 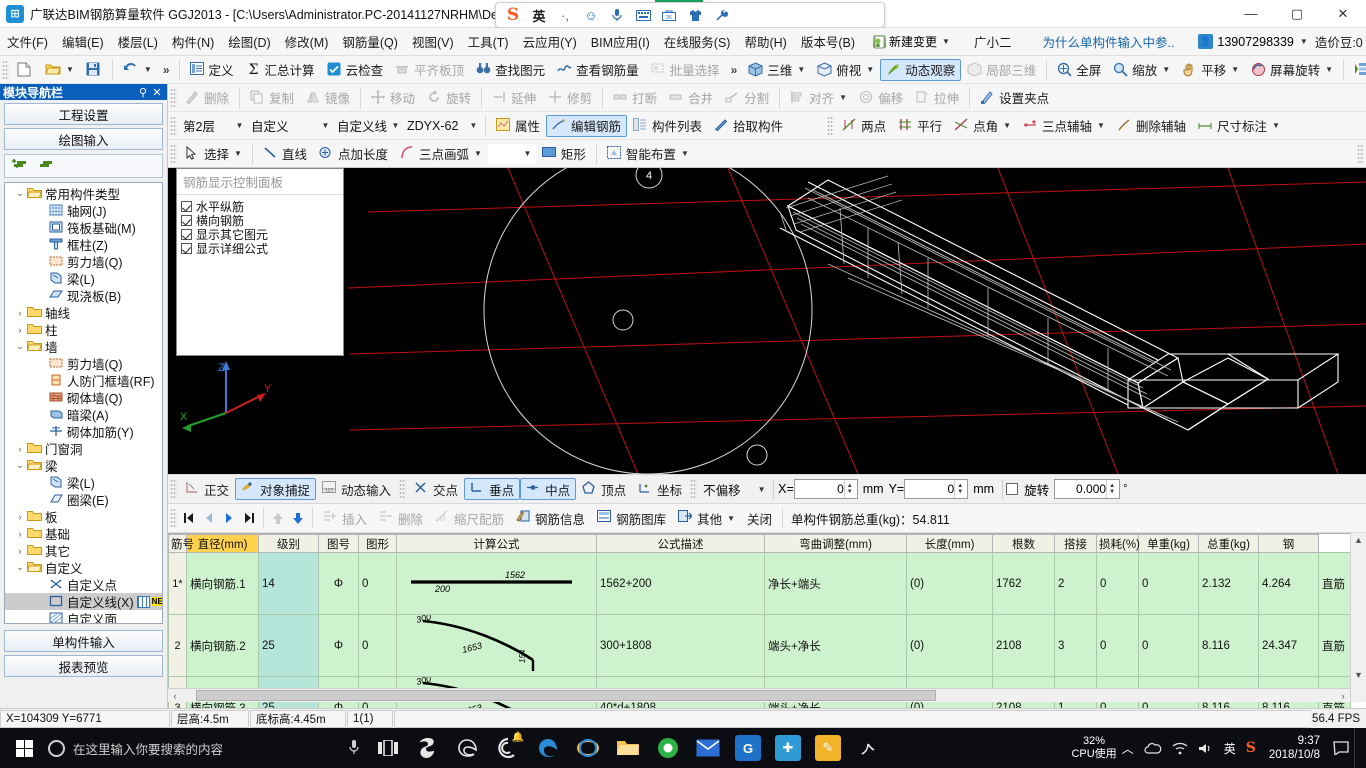 What do you see at coordinates (1128, 748) in the screenshot?
I see `tray-expand-icon: ︿` at bounding box center [1128, 748].